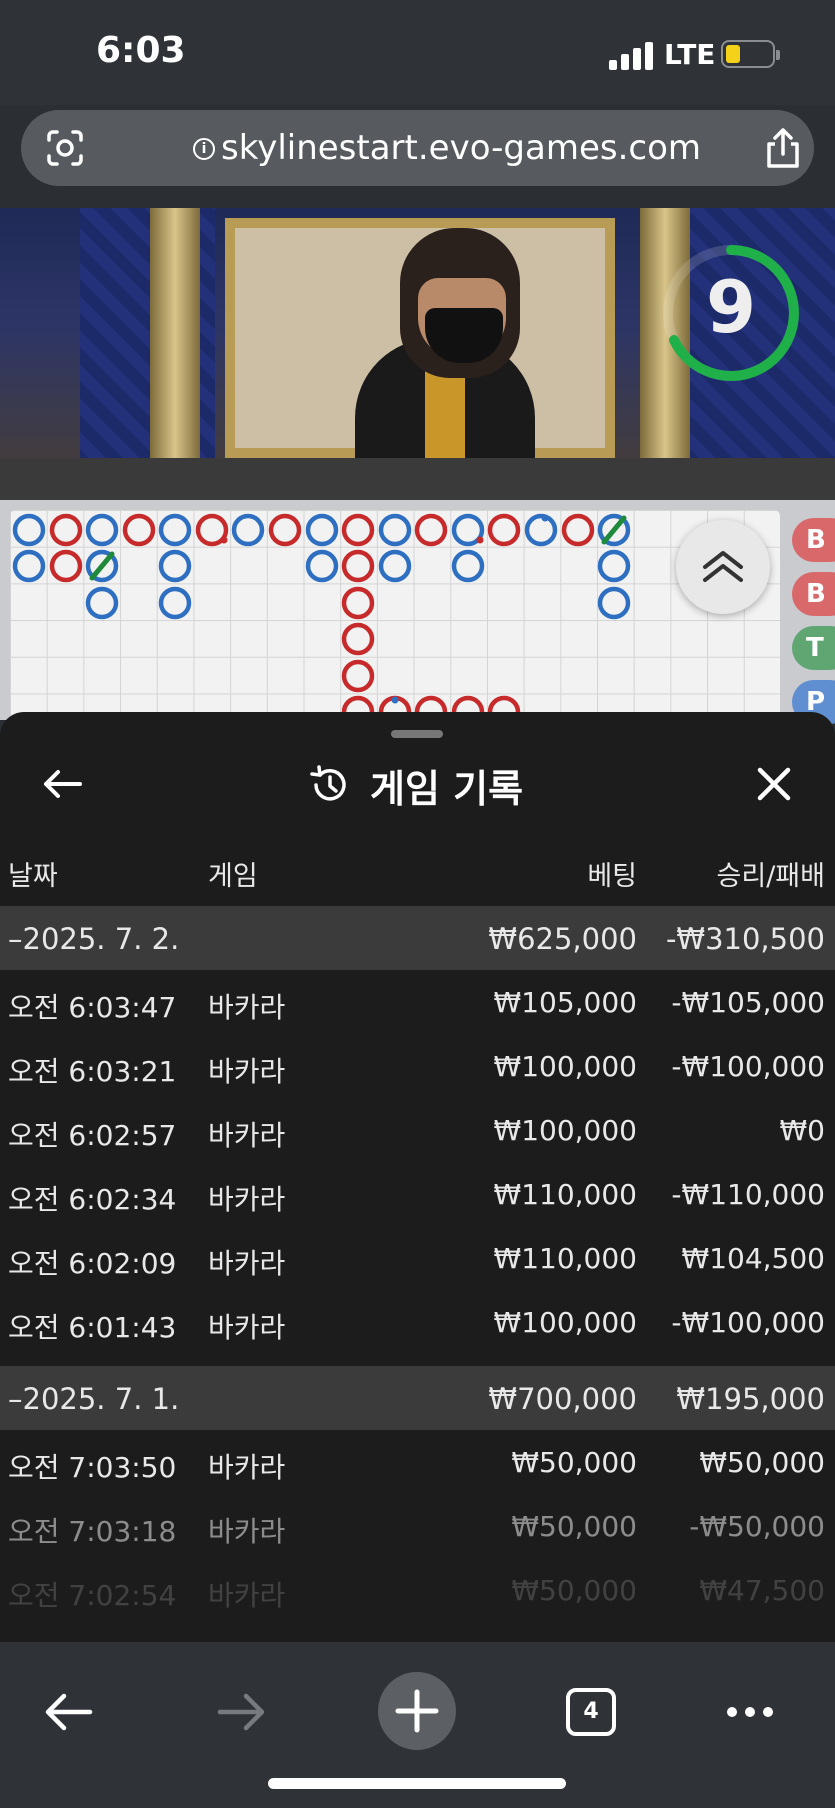 The image size is (835, 1808). What do you see at coordinates (774, 784) in the screenshot?
I see `close-icon` at bounding box center [774, 784].